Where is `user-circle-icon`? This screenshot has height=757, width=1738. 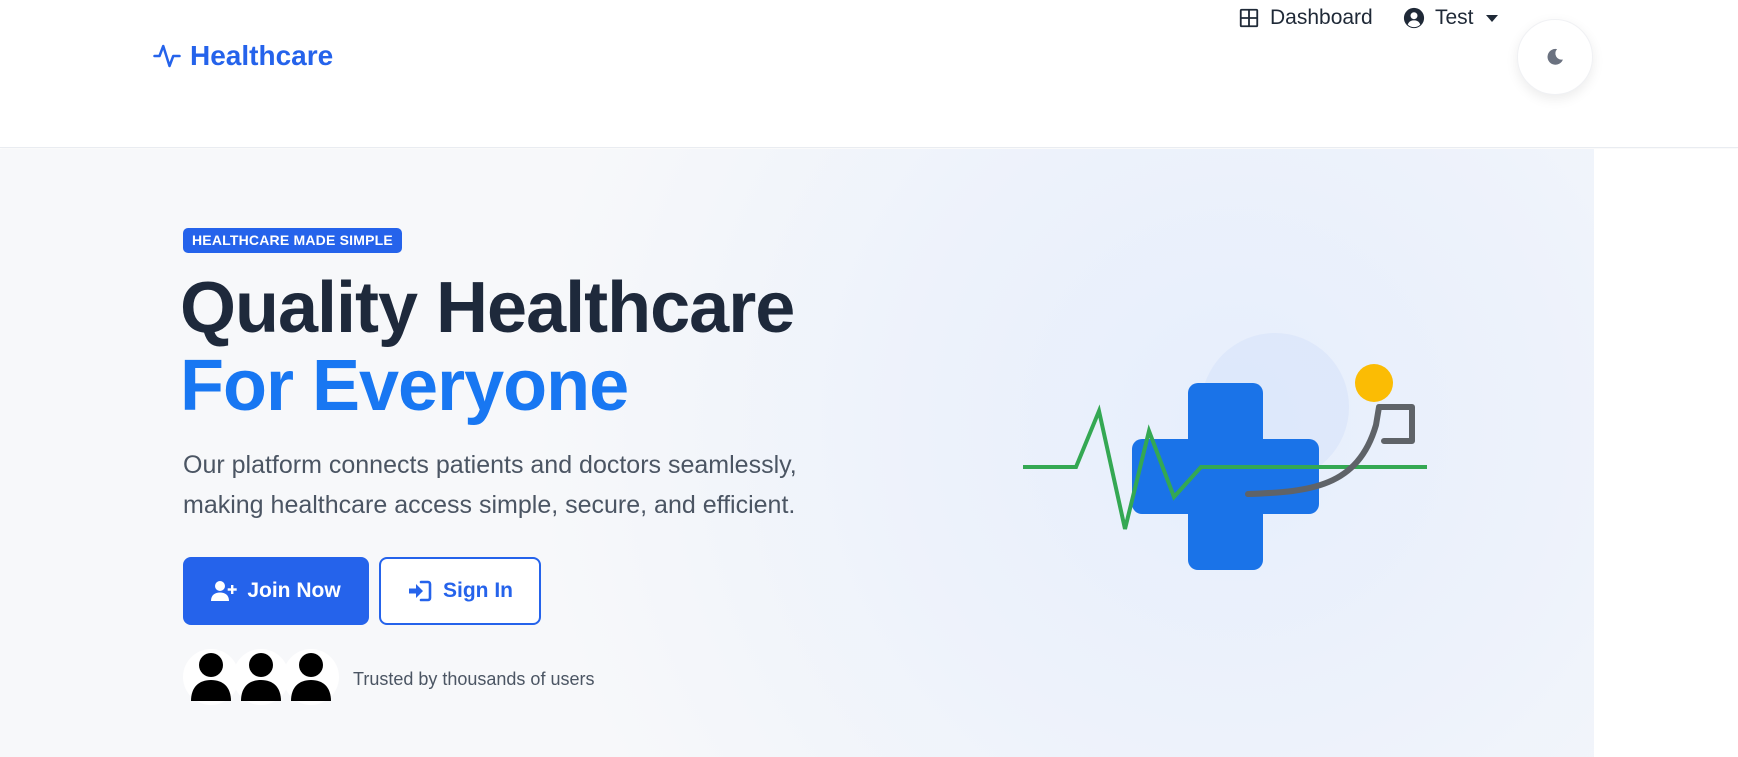 user-circle-icon is located at coordinates (1414, 18).